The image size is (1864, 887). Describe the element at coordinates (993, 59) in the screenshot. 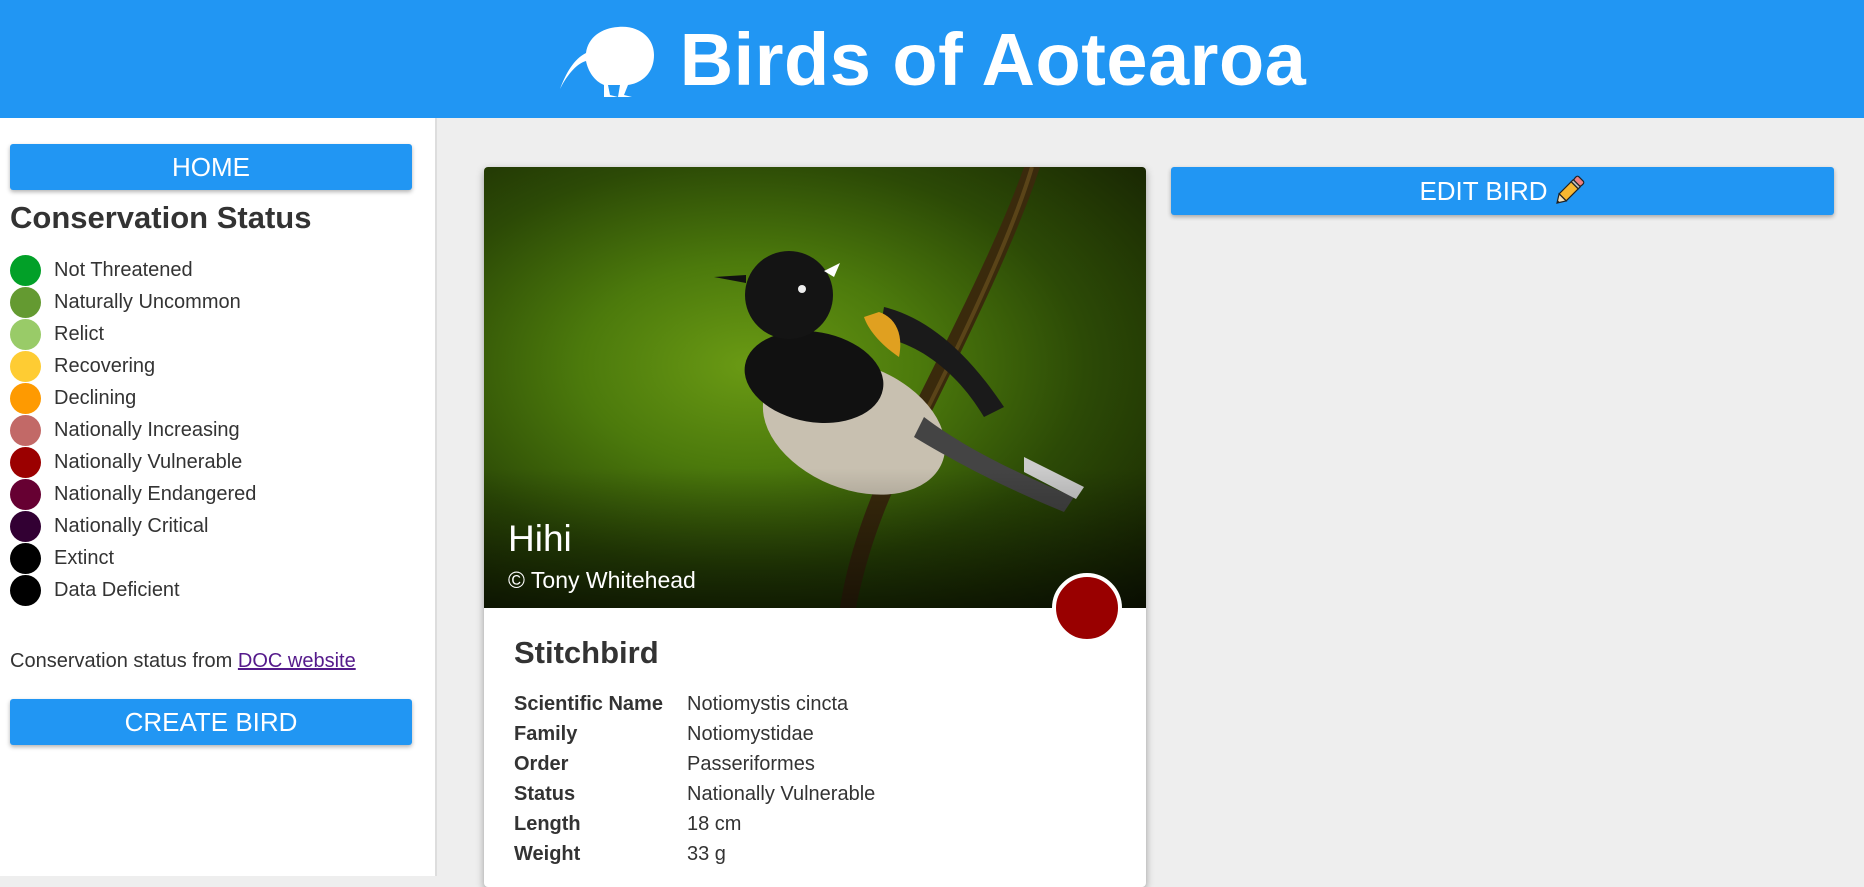

I see `site-title: Birds of Aotearoa` at that location.